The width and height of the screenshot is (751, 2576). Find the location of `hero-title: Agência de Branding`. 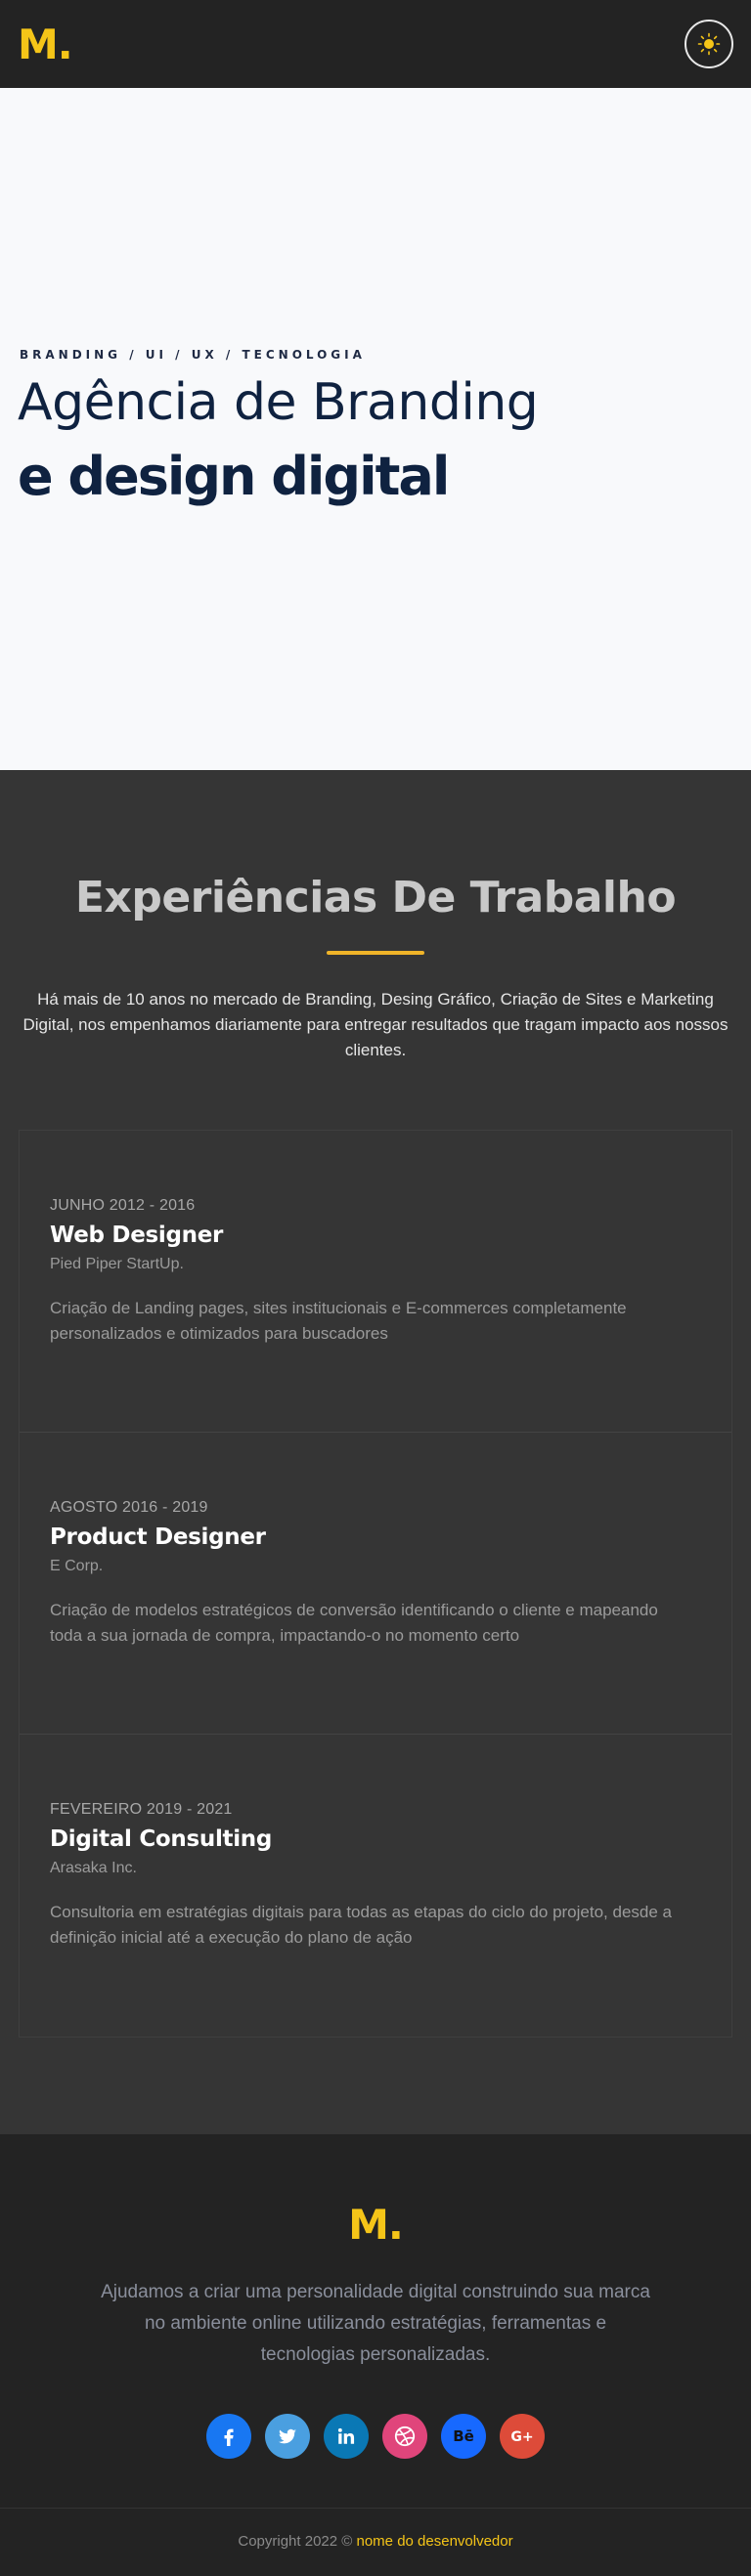

hero-title: Agência de Branding is located at coordinates (278, 403).